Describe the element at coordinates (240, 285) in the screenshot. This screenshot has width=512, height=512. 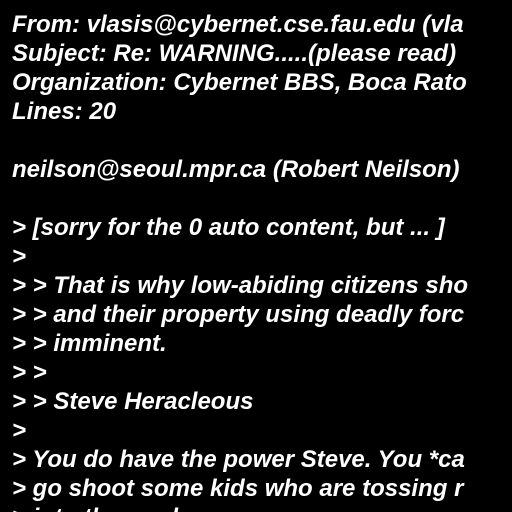
I see `quoted-line: > > That is why low-abiding citizens sho` at that location.